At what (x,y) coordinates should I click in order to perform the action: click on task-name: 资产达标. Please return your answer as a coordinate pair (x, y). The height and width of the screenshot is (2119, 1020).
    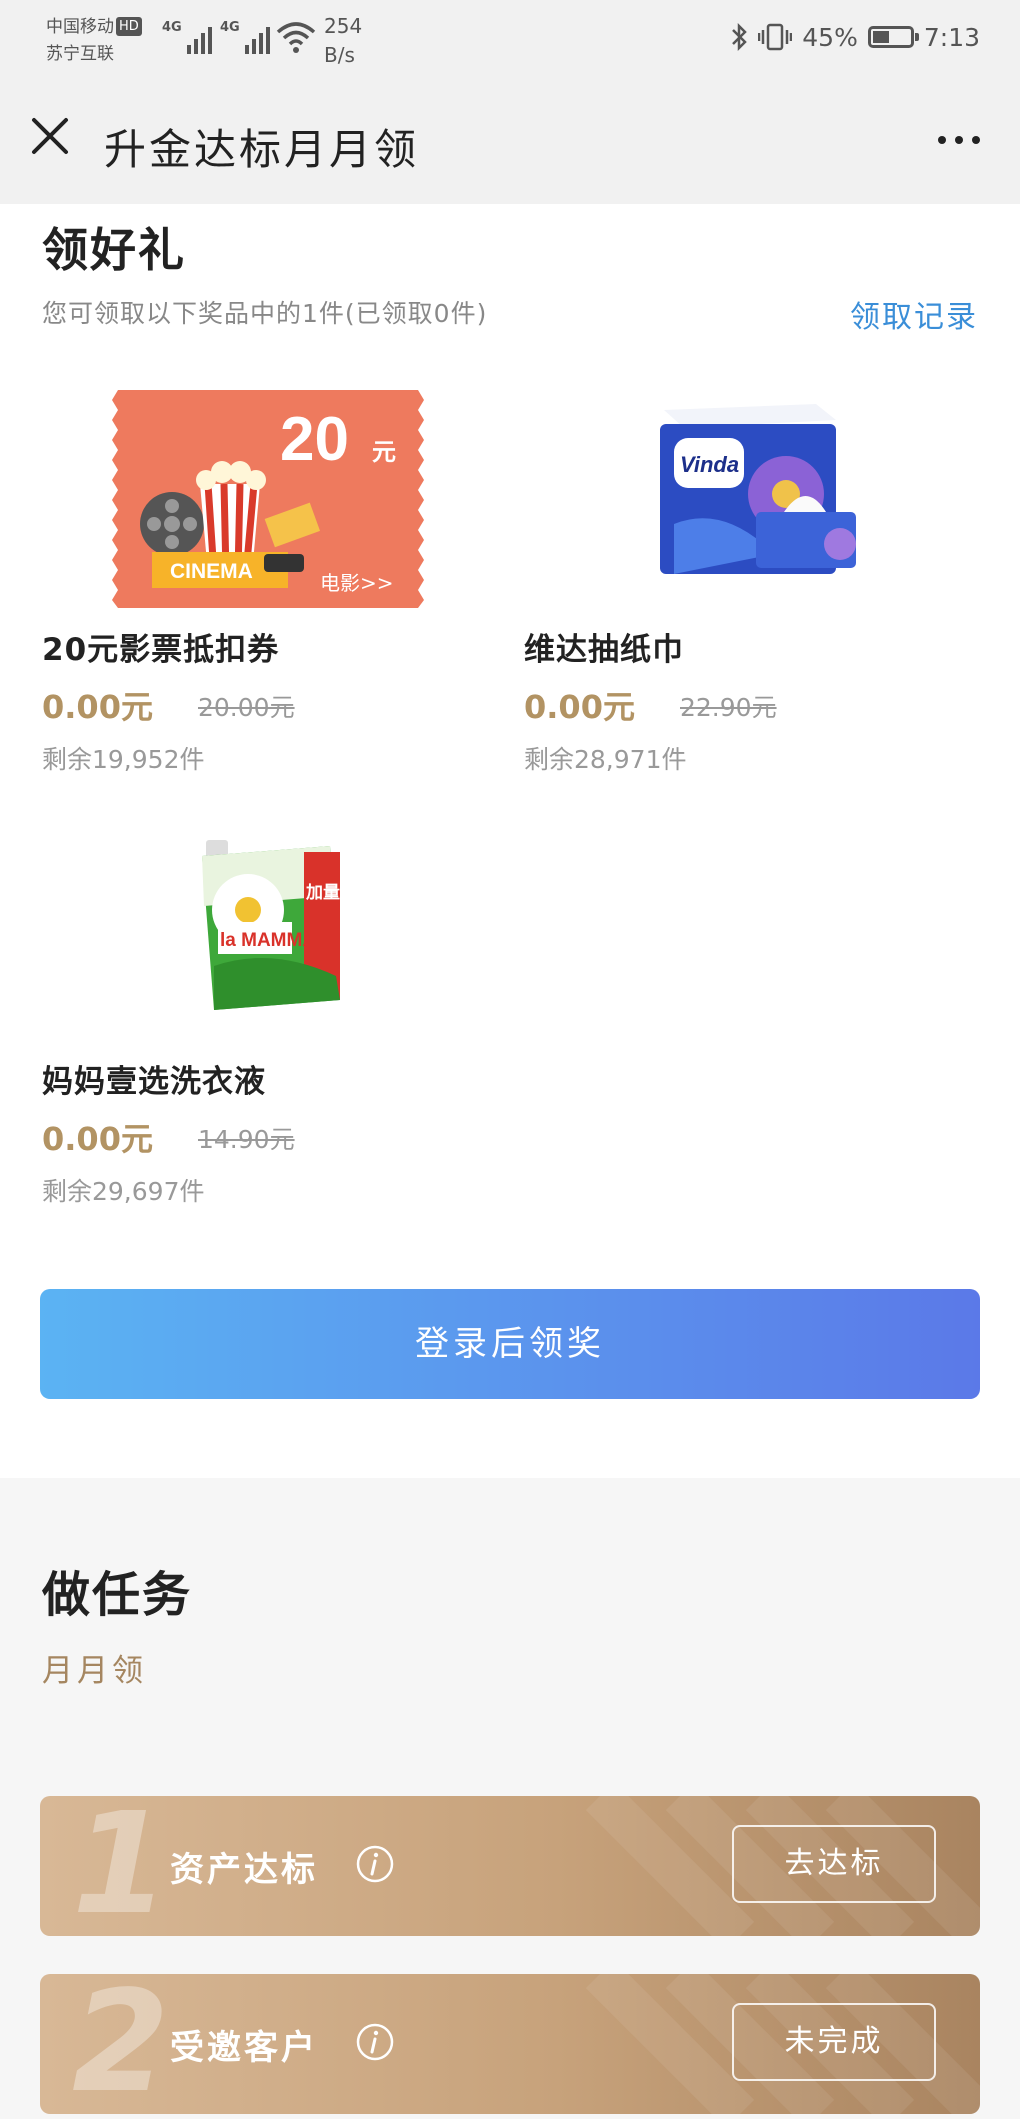
    Looking at the image, I should click on (244, 1870).